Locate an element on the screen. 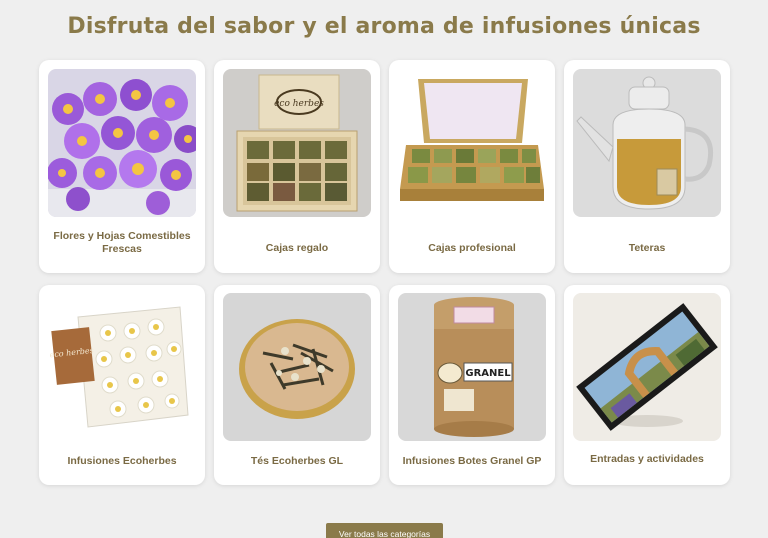 The height and width of the screenshot is (538, 768). category-card-entradas-actividades: Entradas y actividades is located at coordinates (647, 385).